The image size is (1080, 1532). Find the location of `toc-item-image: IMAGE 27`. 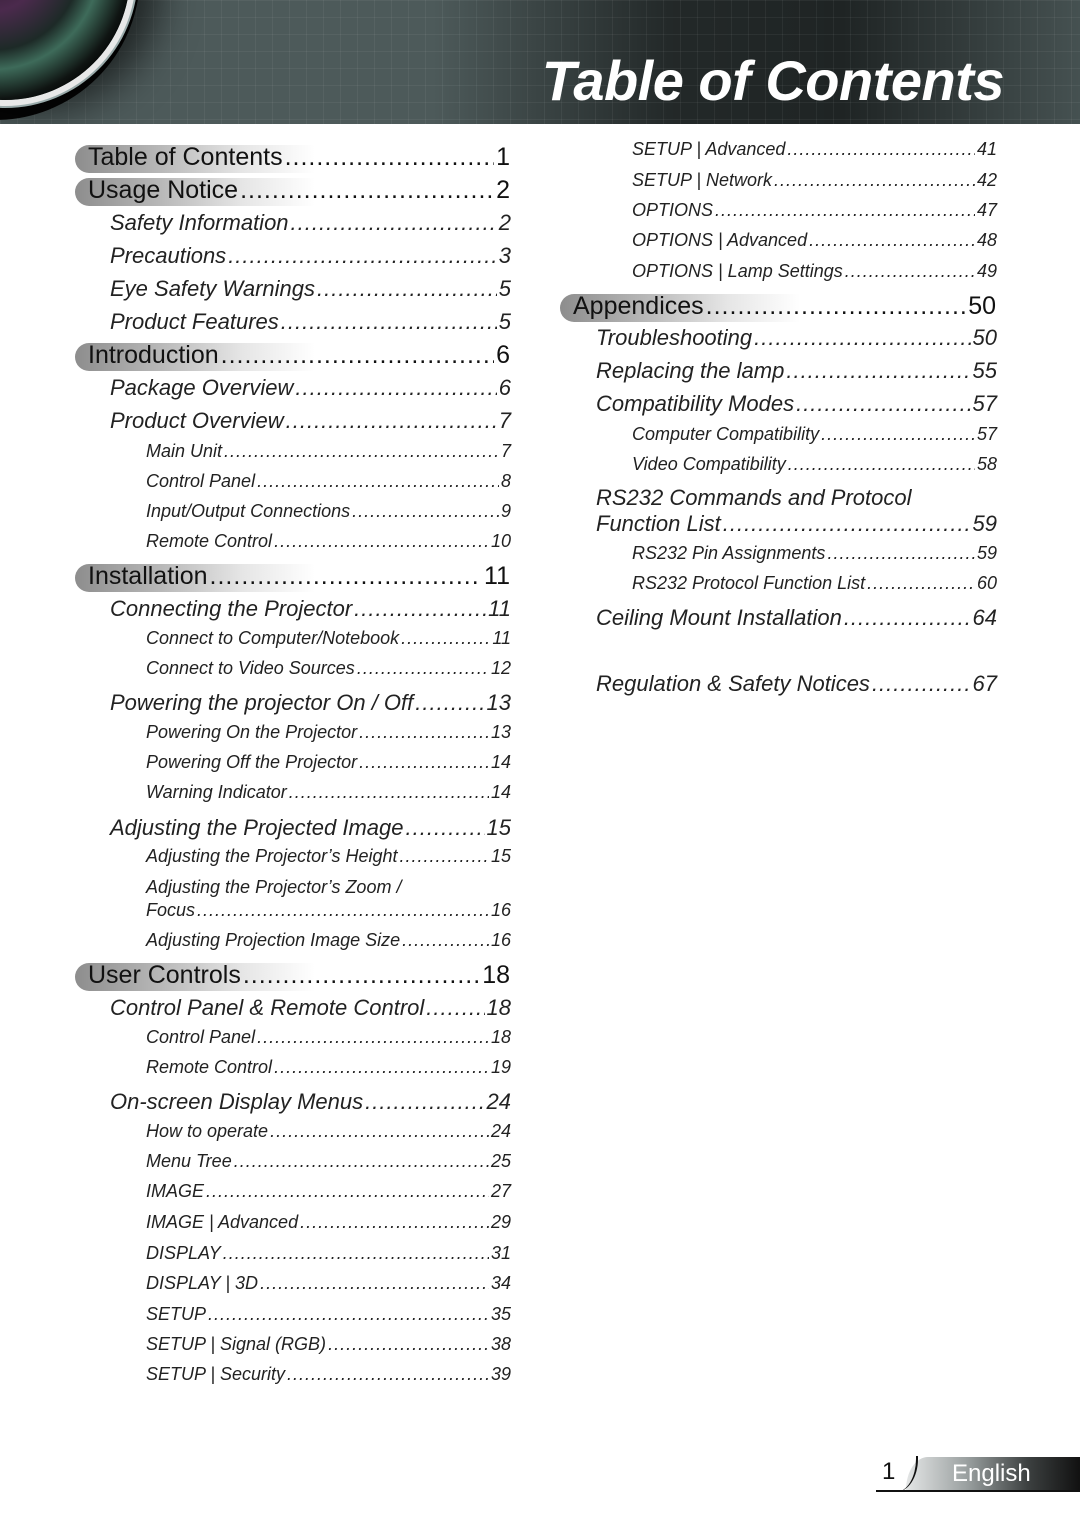

toc-item-image: IMAGE 27 is located at coordinates (328, 1191).